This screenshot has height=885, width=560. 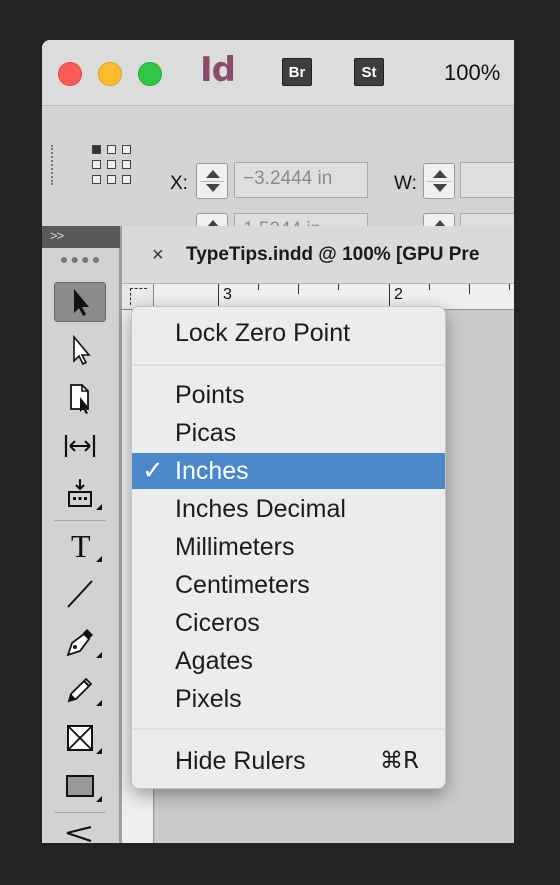 What do you see at coordinates (212, 471) in the screenshot?
I see `menu-item-label: Inches` at bounding box center [212, 471].